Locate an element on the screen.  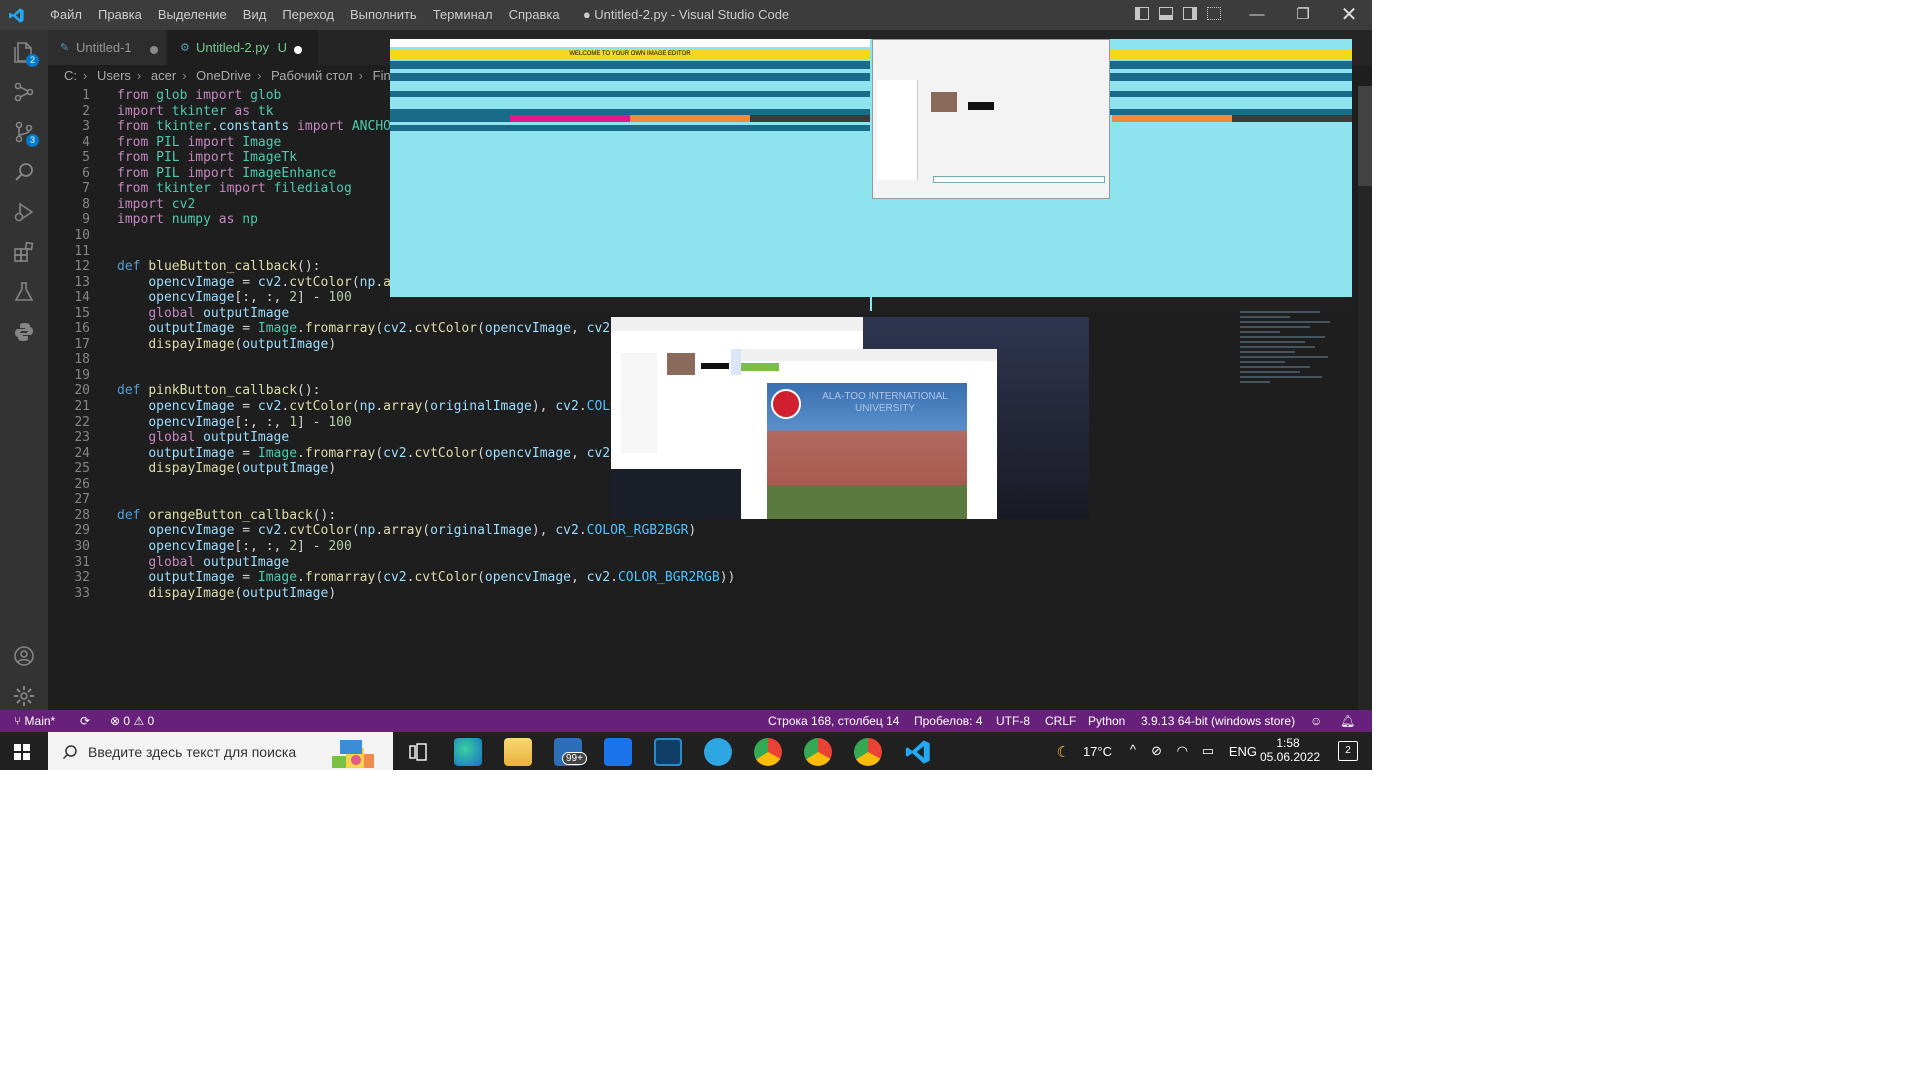
calendar-app-icon is located at coordinates (618, 752).